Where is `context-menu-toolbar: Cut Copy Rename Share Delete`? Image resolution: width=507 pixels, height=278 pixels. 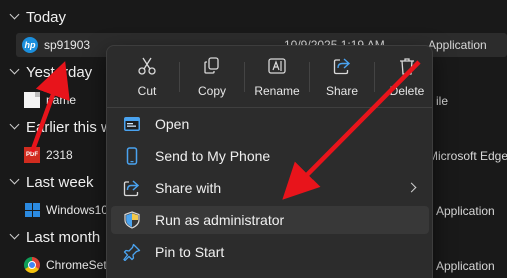
context-menu-toolbar: Cut Copy Rename Share Delete is located at coordinates (277, 77).